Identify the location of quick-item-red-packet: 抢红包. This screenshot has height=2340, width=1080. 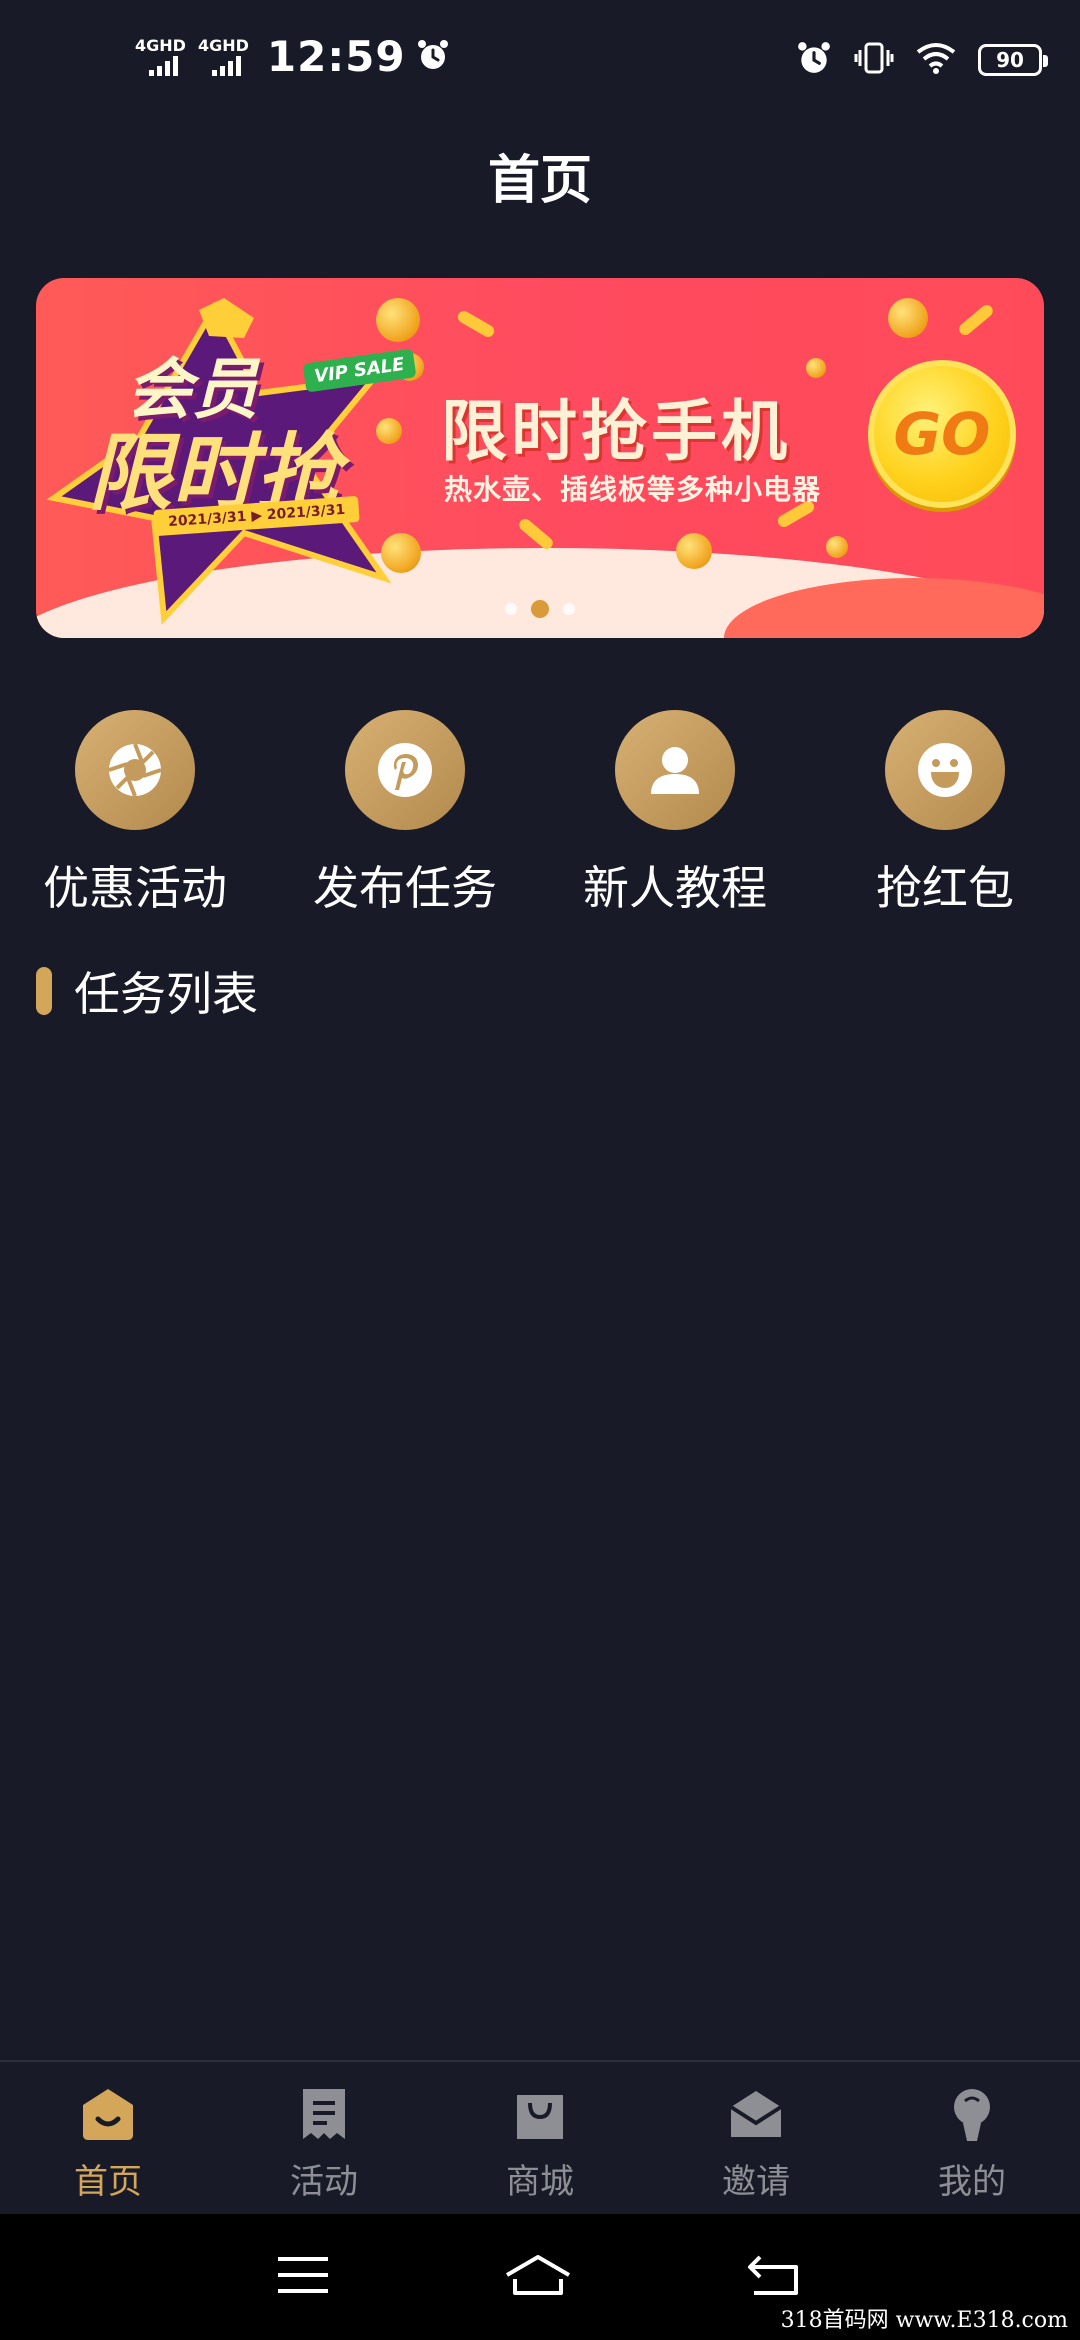
(945, 814).